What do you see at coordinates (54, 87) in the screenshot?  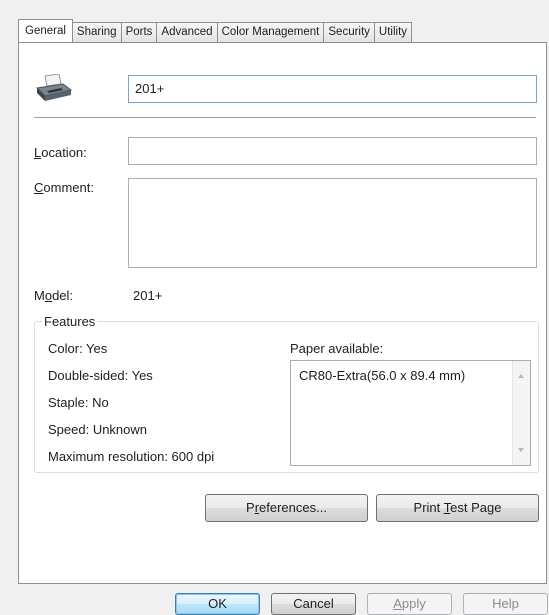 I see `printer-icon` at bounding box center [54, 87].